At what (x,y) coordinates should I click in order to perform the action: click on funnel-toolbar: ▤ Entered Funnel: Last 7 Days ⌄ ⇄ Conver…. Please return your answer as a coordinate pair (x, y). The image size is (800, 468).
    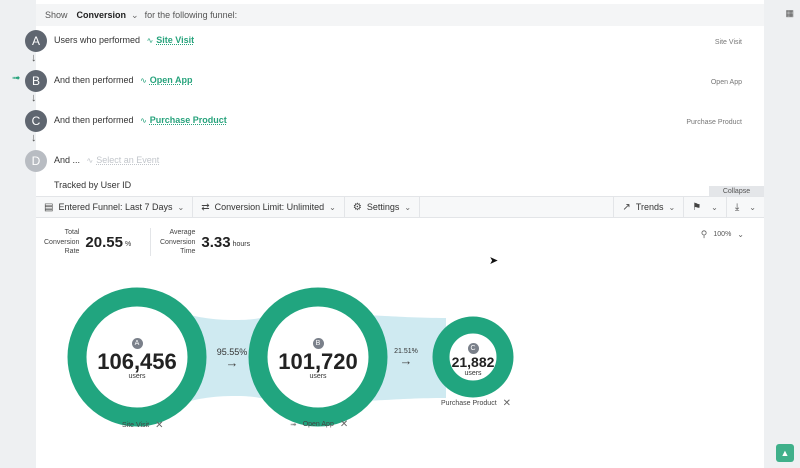
    Looking at the image, I should click on (400, 207).